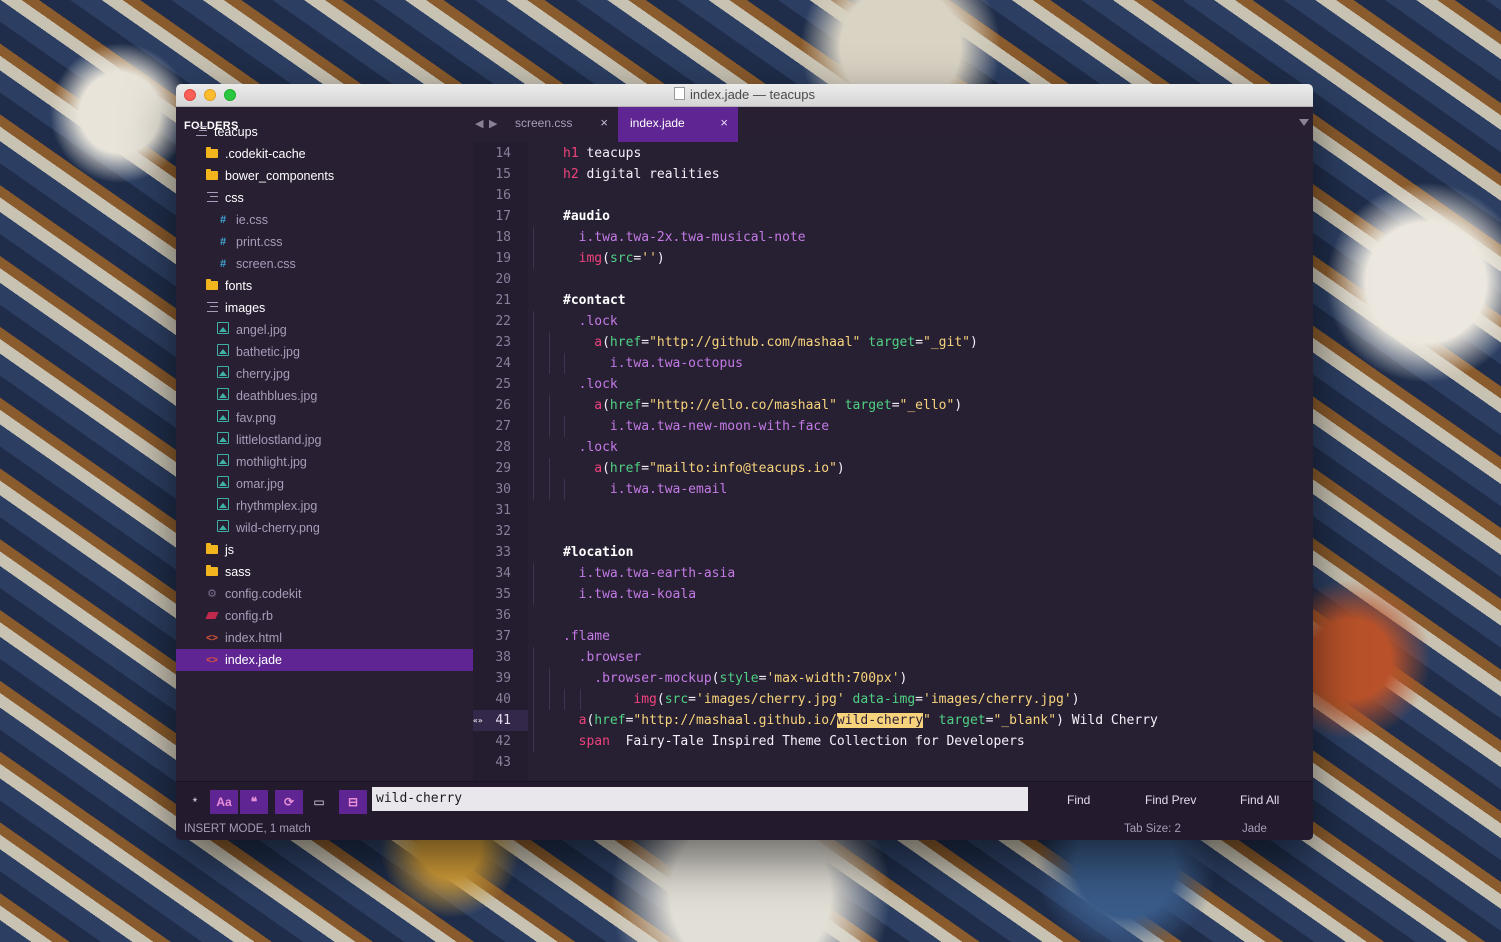 Image resolution: width=1501 pixels, height=942 pixels. I want to click on folder-item-codekit-cache: .codekit-cache, so click(324, 154).